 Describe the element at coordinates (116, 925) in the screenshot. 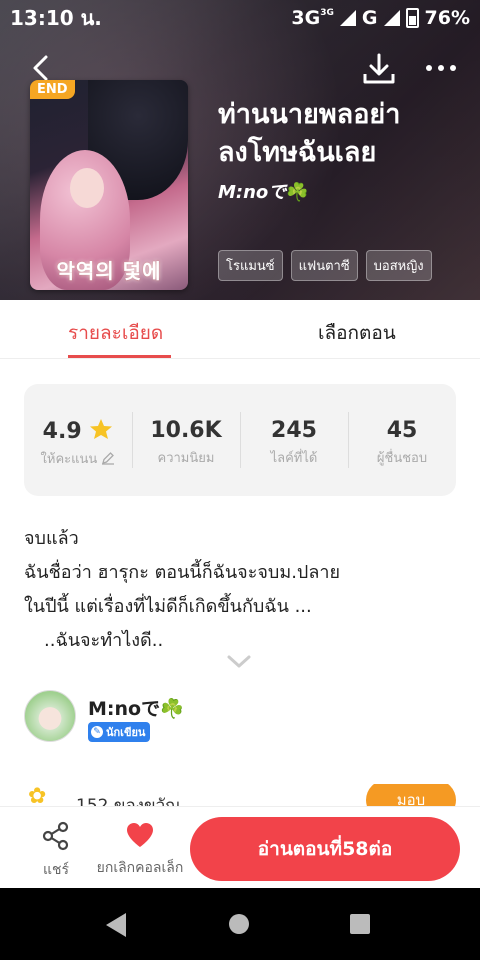

I see `nav-back-icon` at that location.